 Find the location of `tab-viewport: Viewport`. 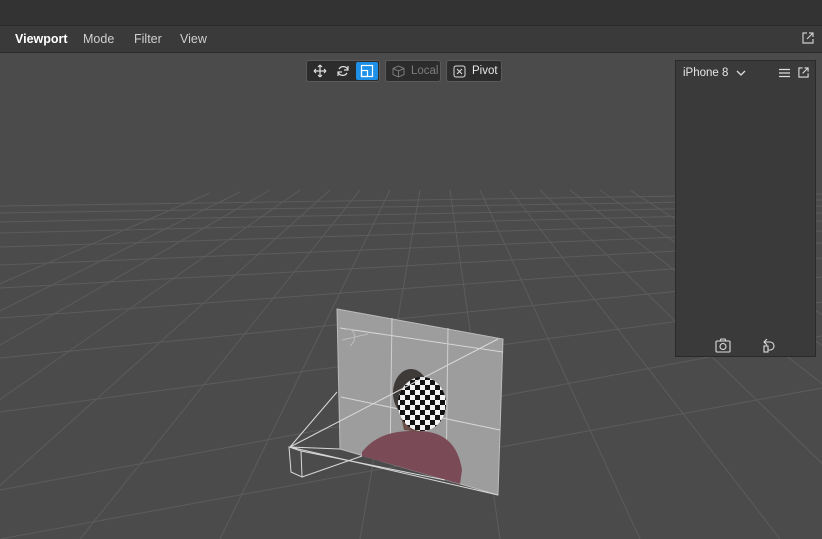

tab-viewport: Viewport is located at coordinates (41, 39).